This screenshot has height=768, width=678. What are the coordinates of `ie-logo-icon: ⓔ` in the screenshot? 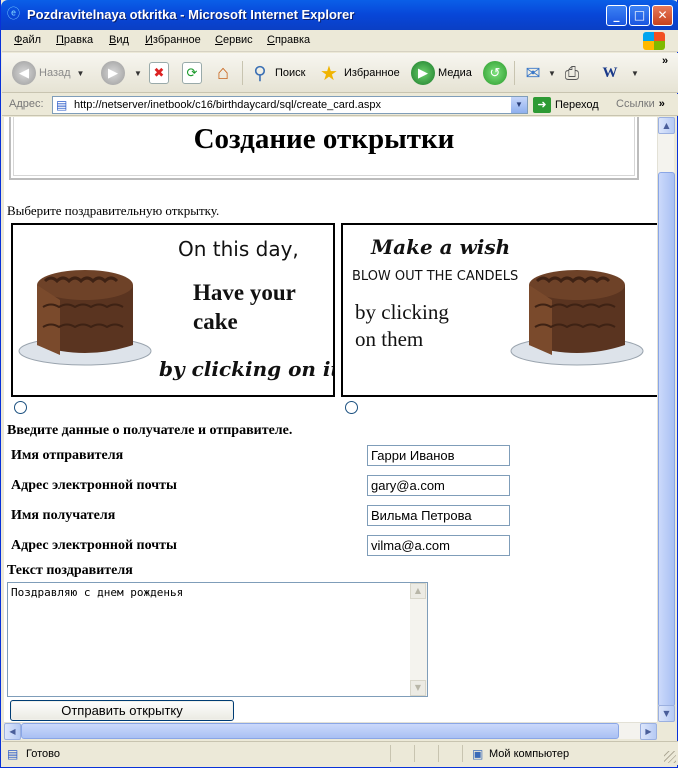 It's located at (14, 14).